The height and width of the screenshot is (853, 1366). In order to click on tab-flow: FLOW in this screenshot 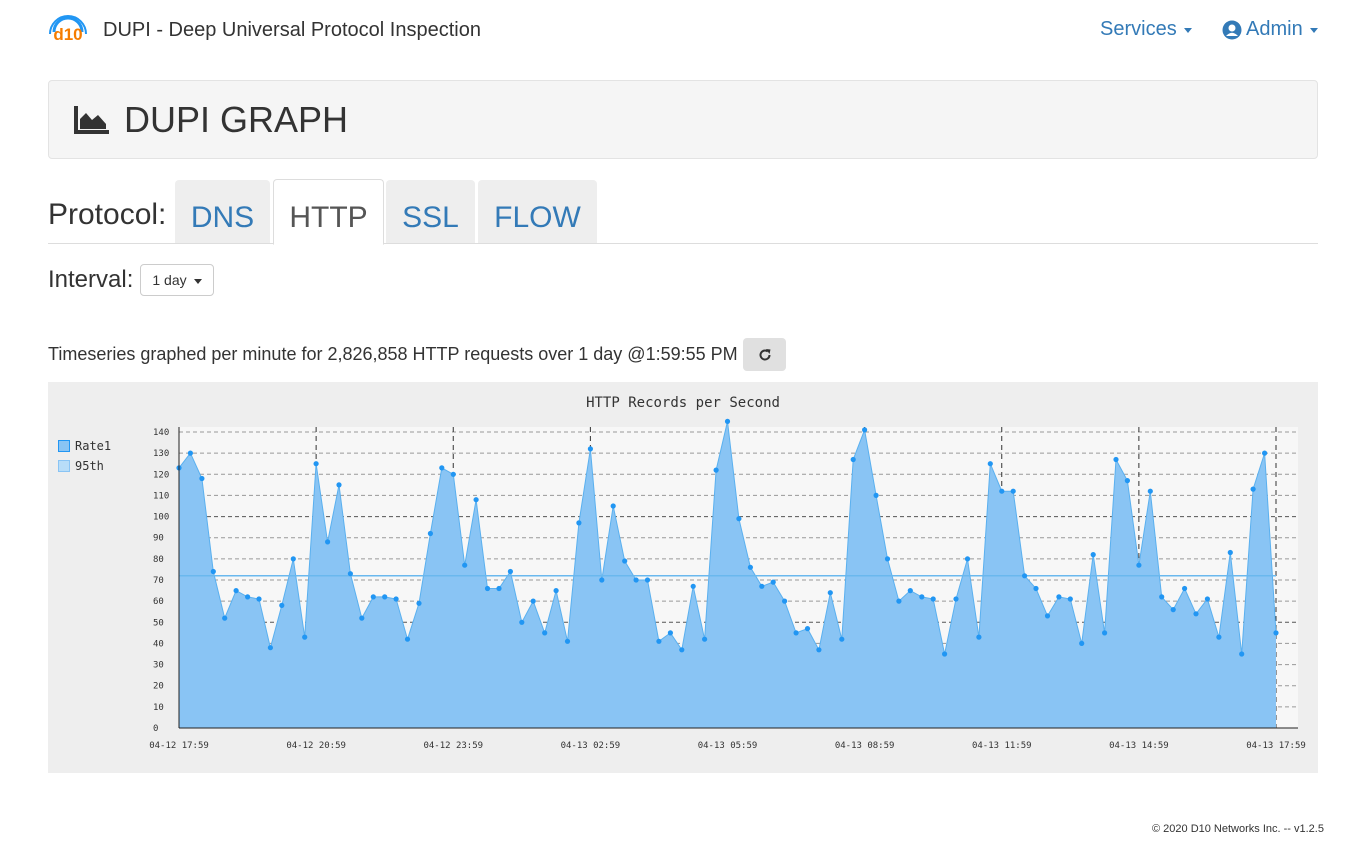, I will do `click(537, 211)`.